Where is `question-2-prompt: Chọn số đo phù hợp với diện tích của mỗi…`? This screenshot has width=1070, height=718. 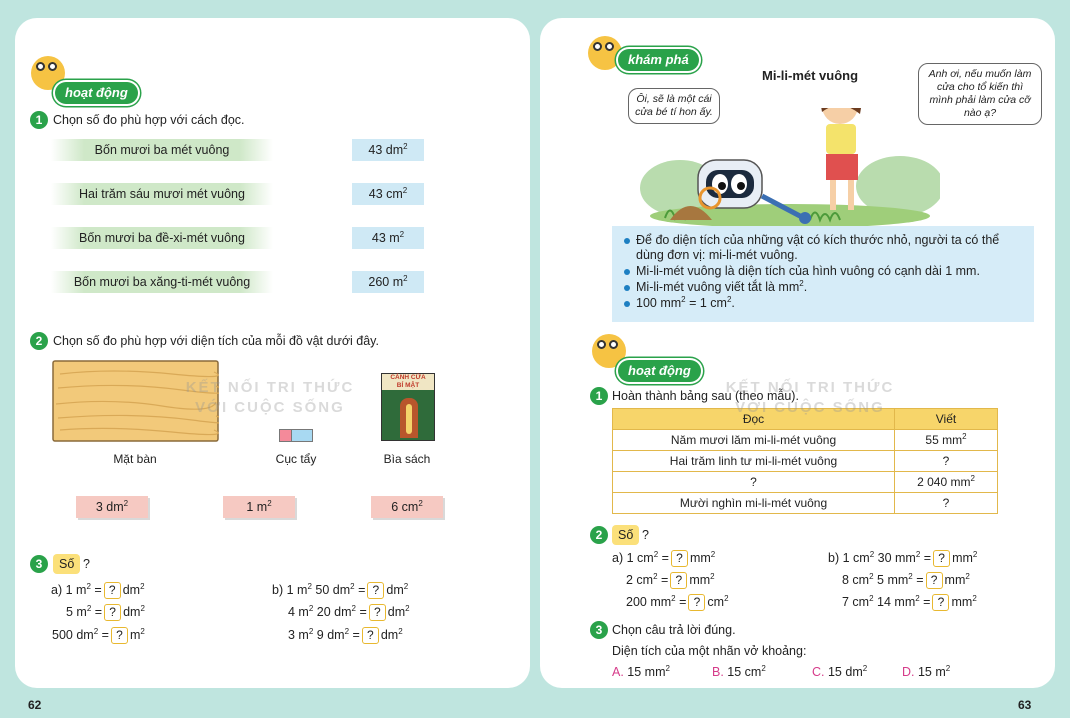 question-2-prompt: Chọn số đo phù hợp với diện tích của mỗi… is located at coordinates (216, 341).